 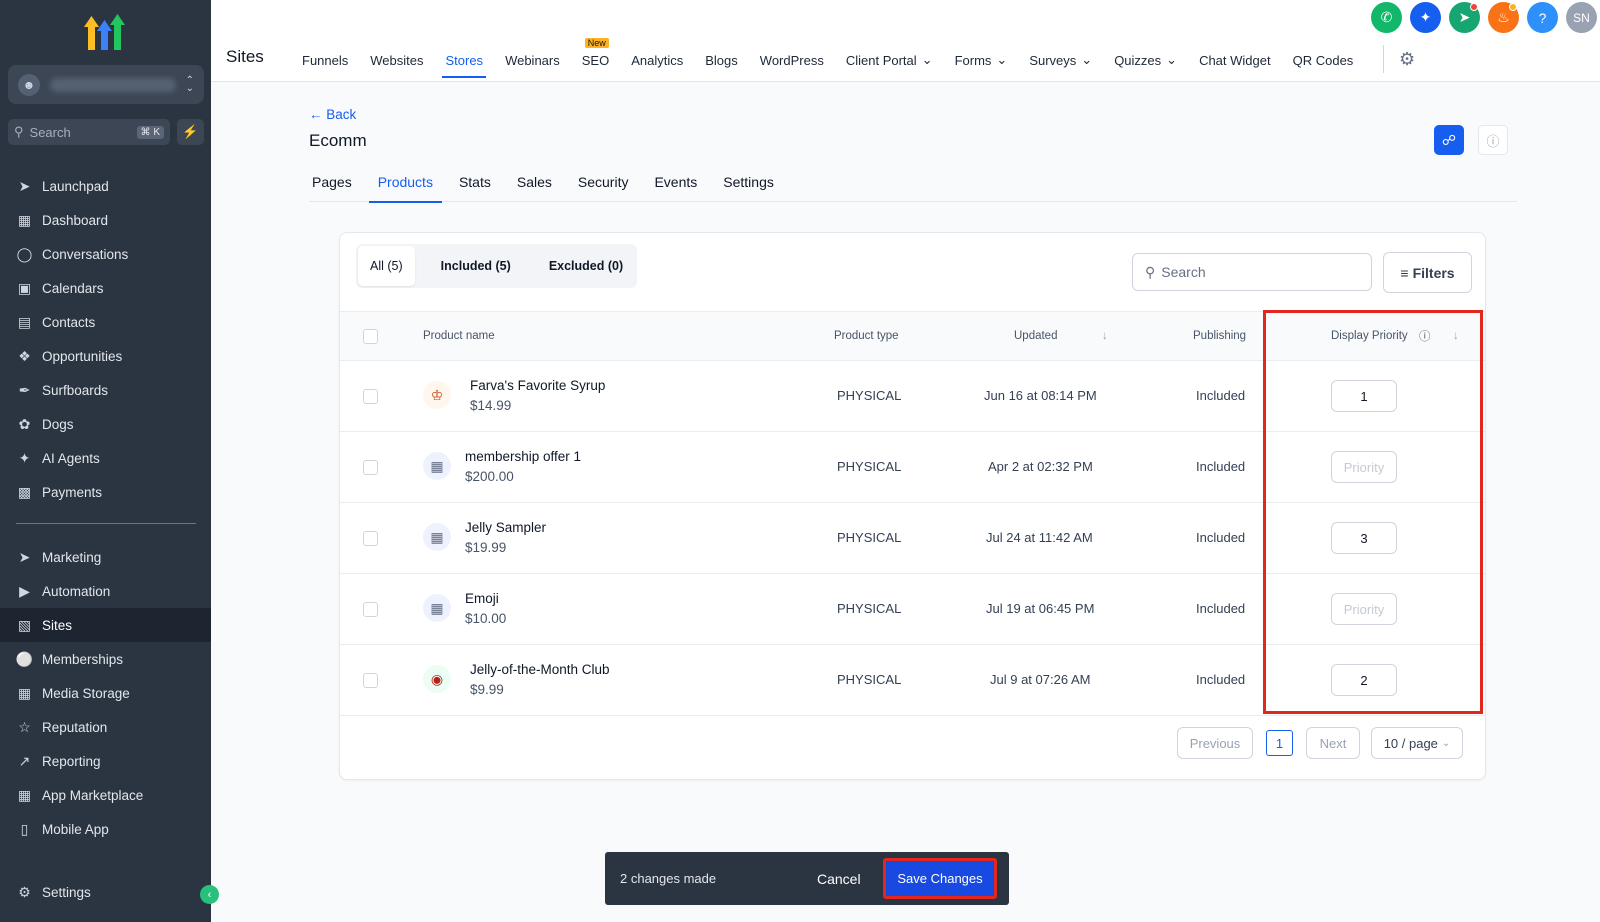 What do you see at coordinates (105, 659) in the screenshot?
I see `sidebar-item-memberships: ⚪ Memberships` at bounding box center [105, 659].